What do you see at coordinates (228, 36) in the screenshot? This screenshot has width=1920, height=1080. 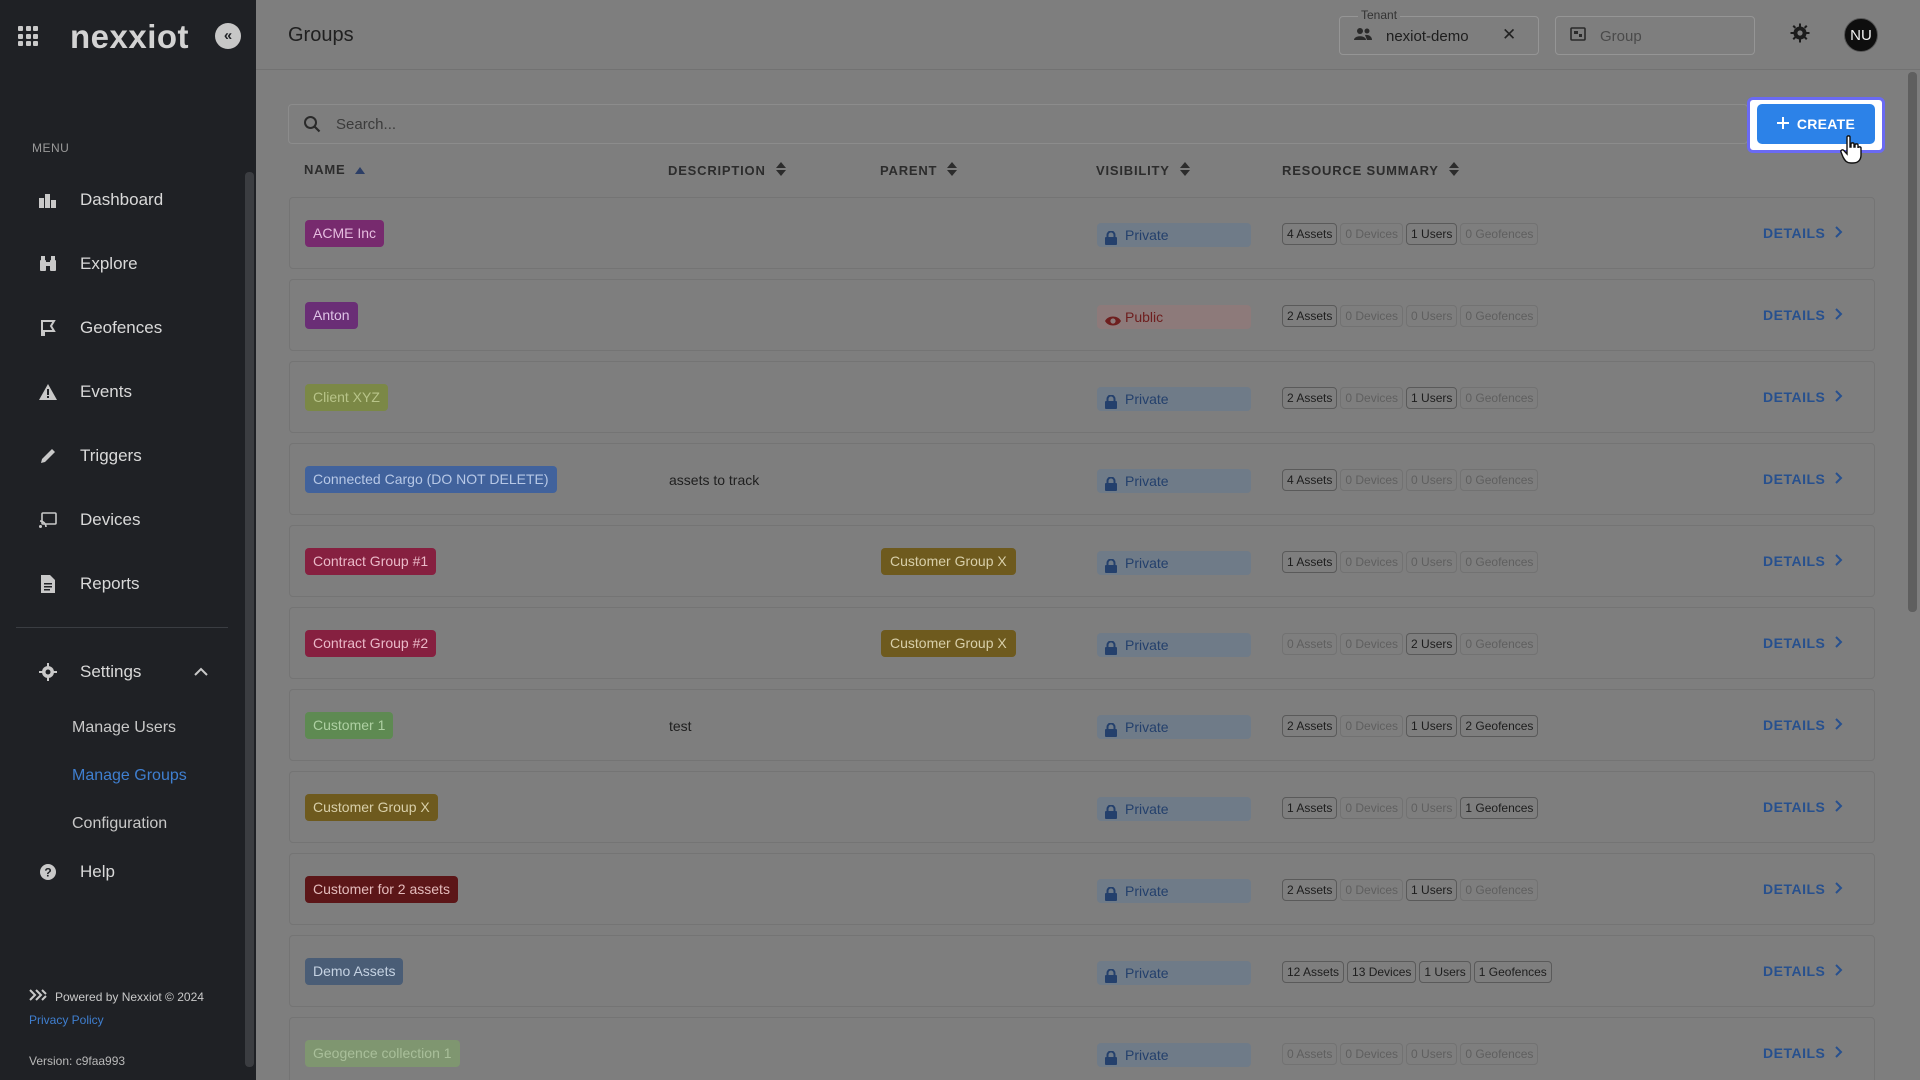 I see `collapse-sidebar-button: «` at bounding box center [228, 36].